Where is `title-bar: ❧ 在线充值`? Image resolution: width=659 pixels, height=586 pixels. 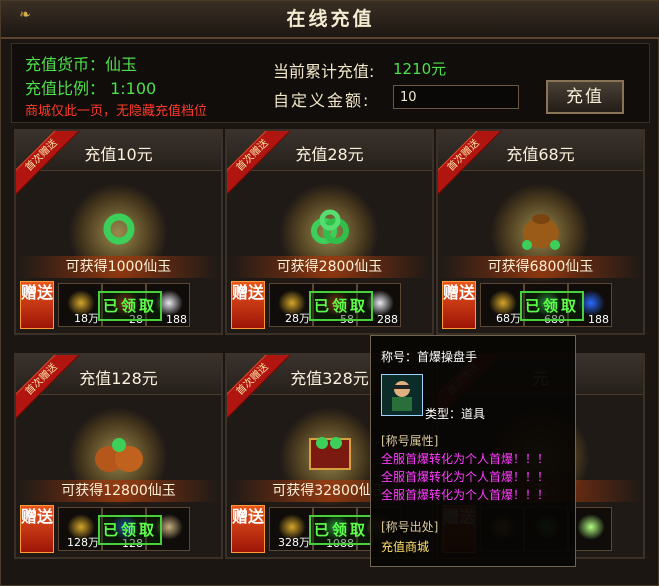
title-bar: ❧ 在线充值 is located at coordinates (330, 20).